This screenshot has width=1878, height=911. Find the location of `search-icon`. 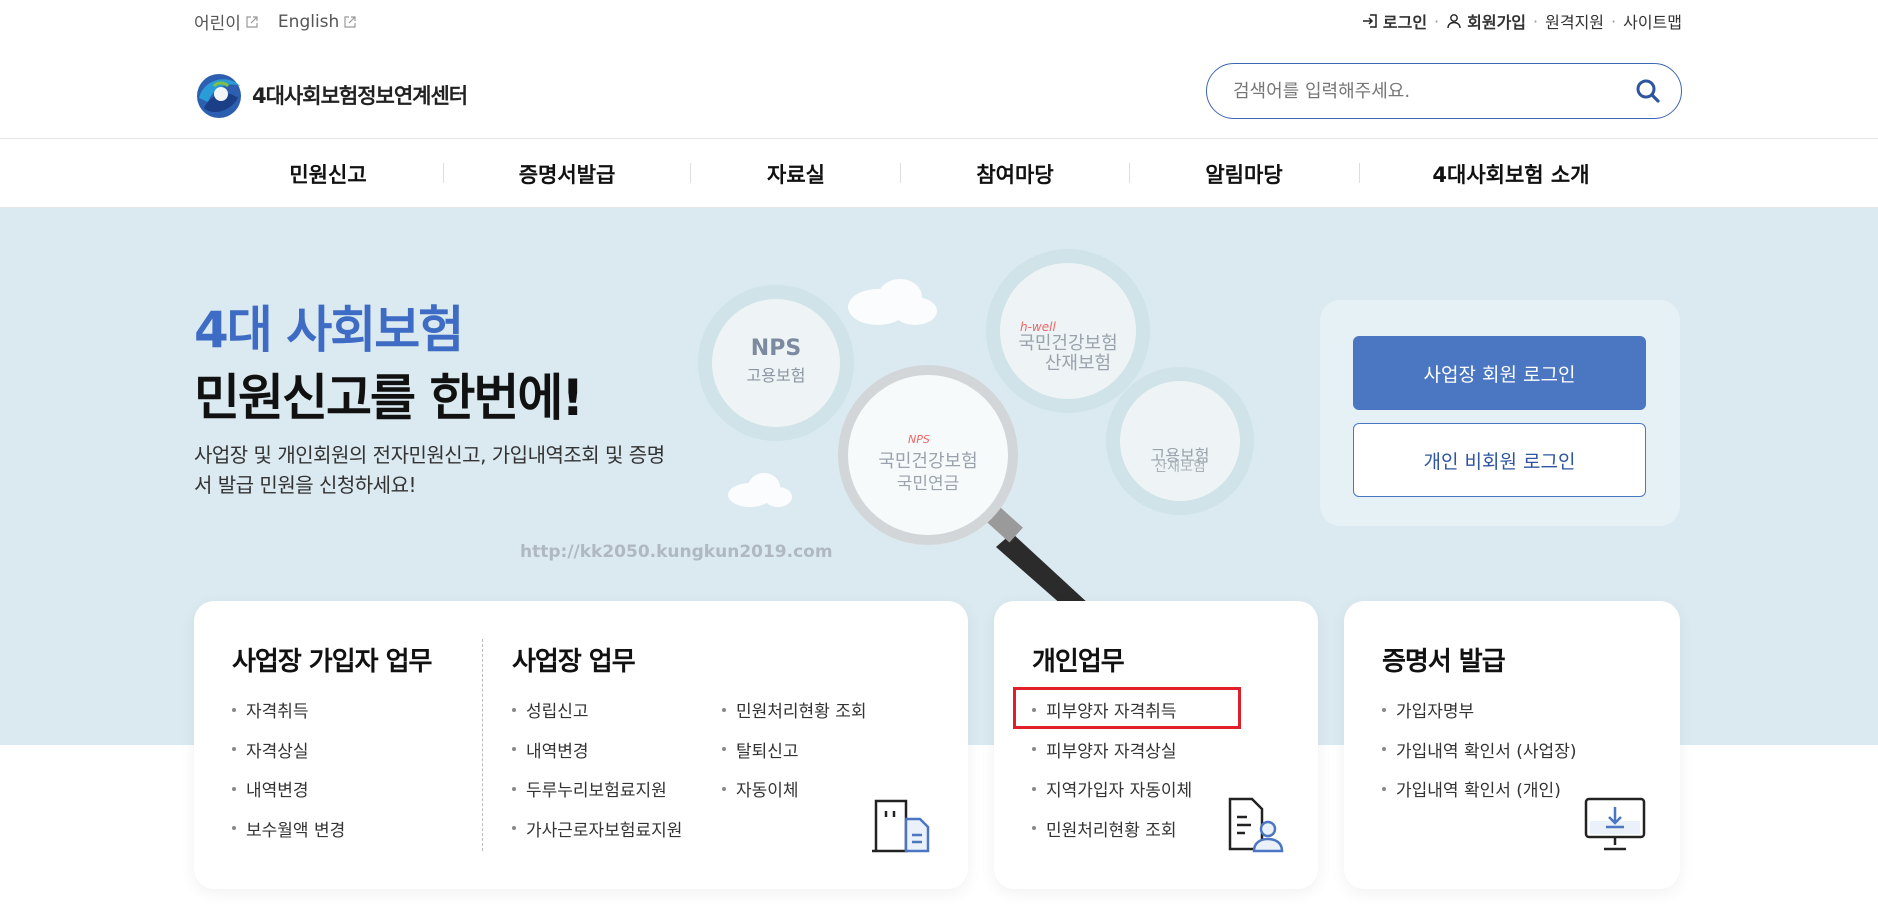

search-icon is located at coordinates (1648, 91).